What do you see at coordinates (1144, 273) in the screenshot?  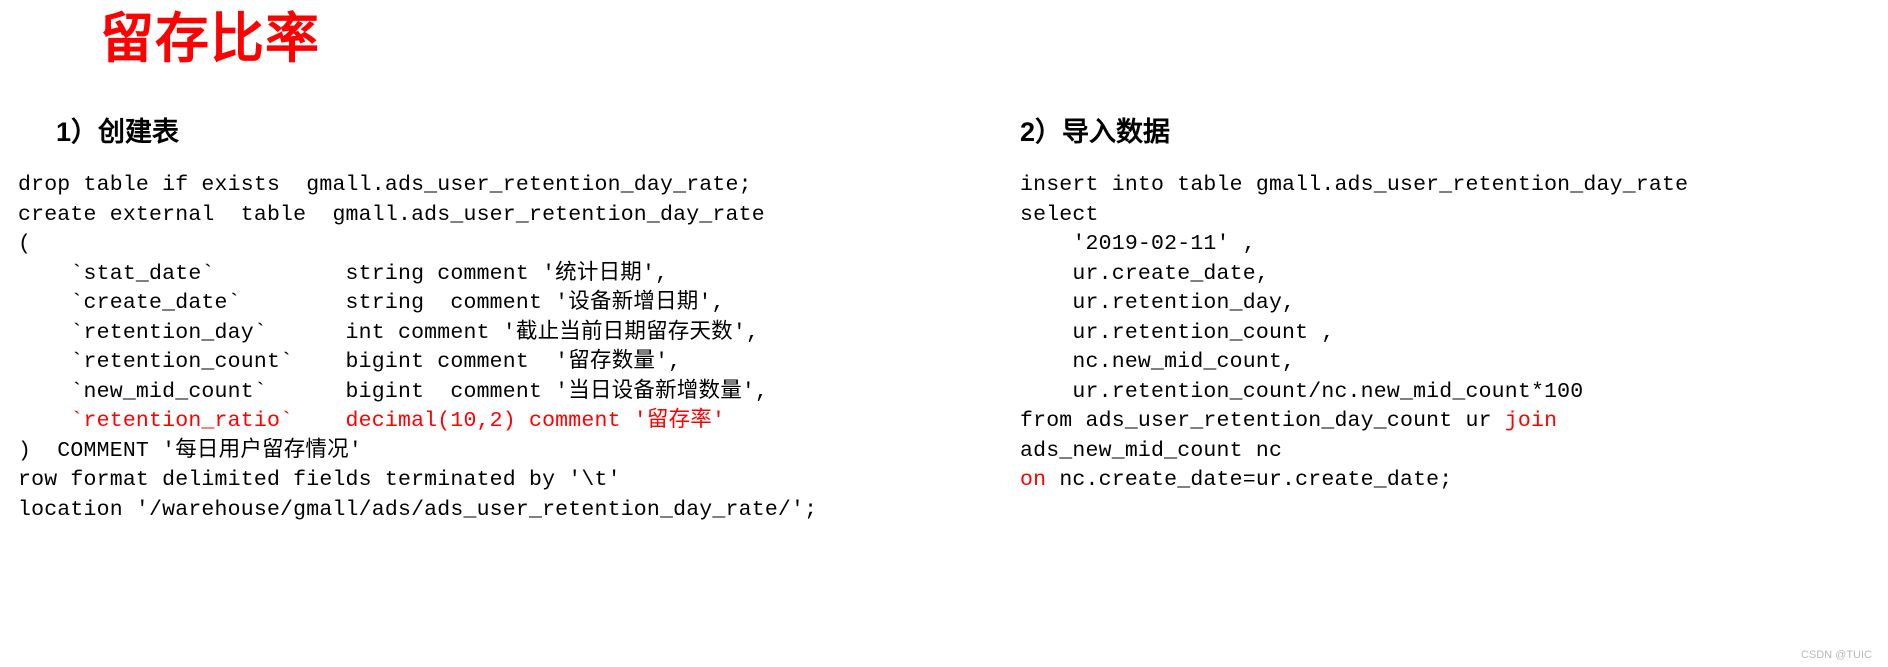 I see `code-line: ur.create_date,` at bounding box center [1144, 273].